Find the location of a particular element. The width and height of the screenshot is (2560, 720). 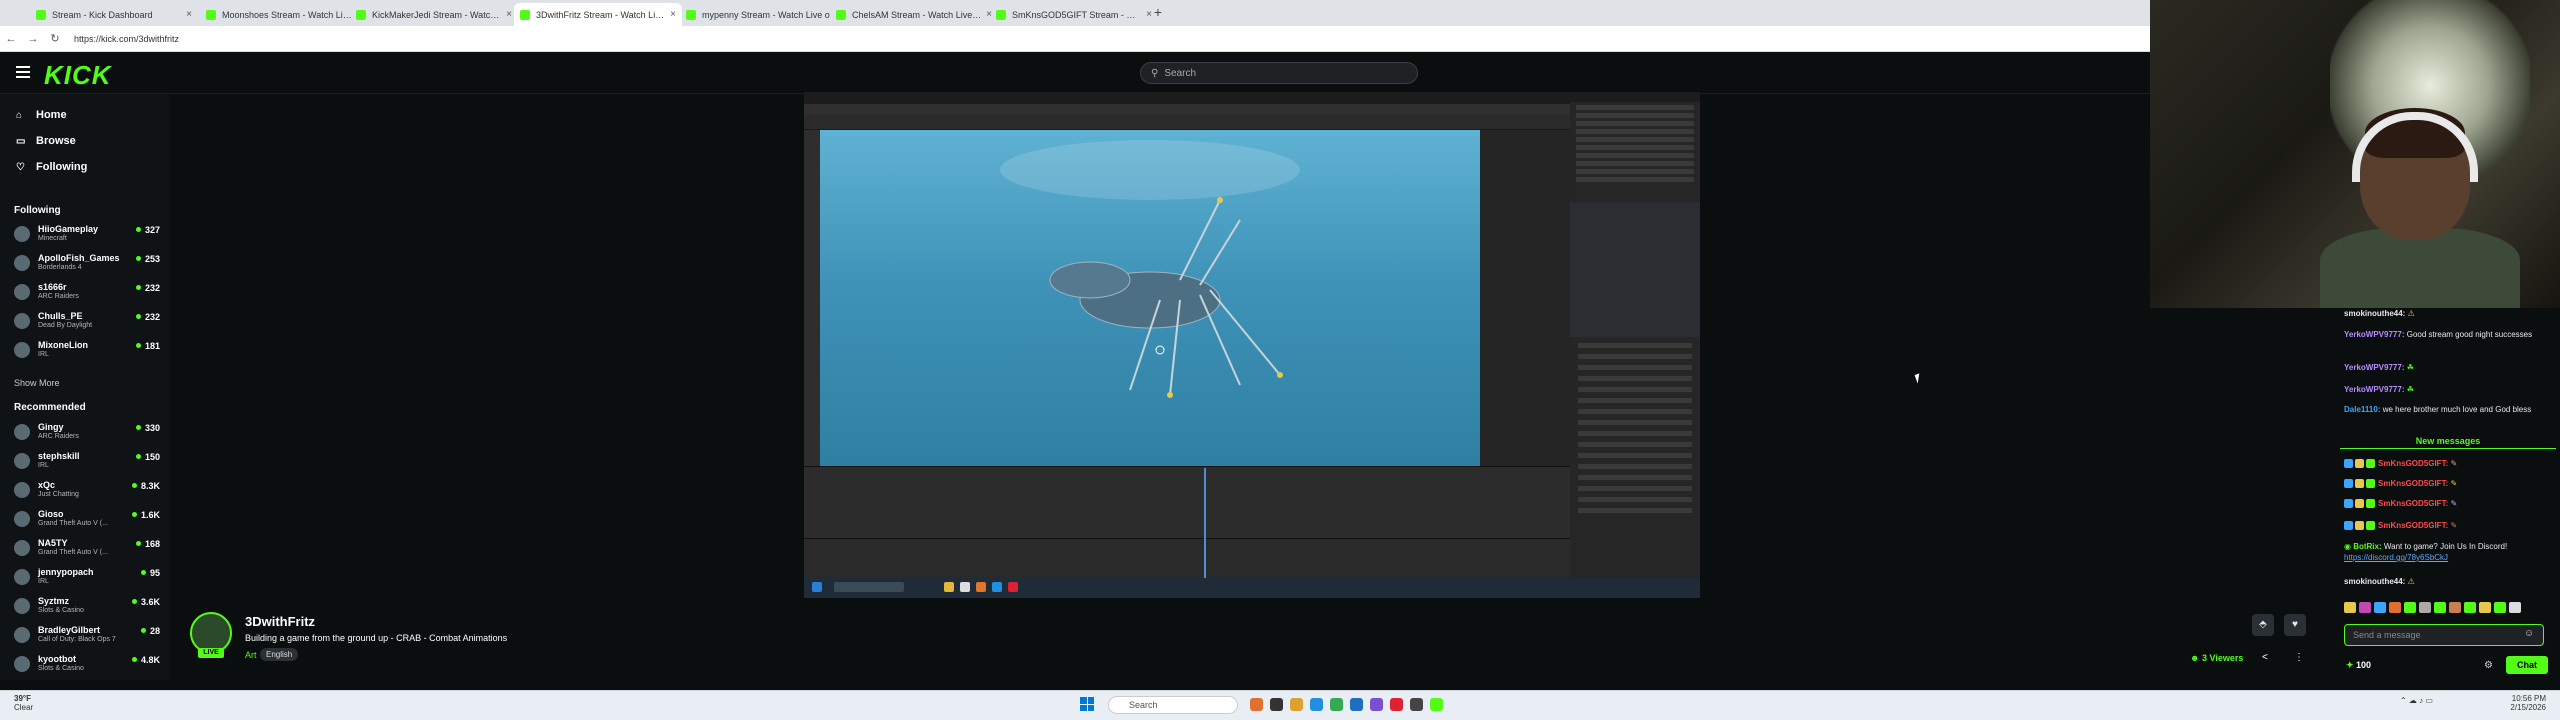

bot-badge-icon: ◉ is located at coordinates (2349, 546).